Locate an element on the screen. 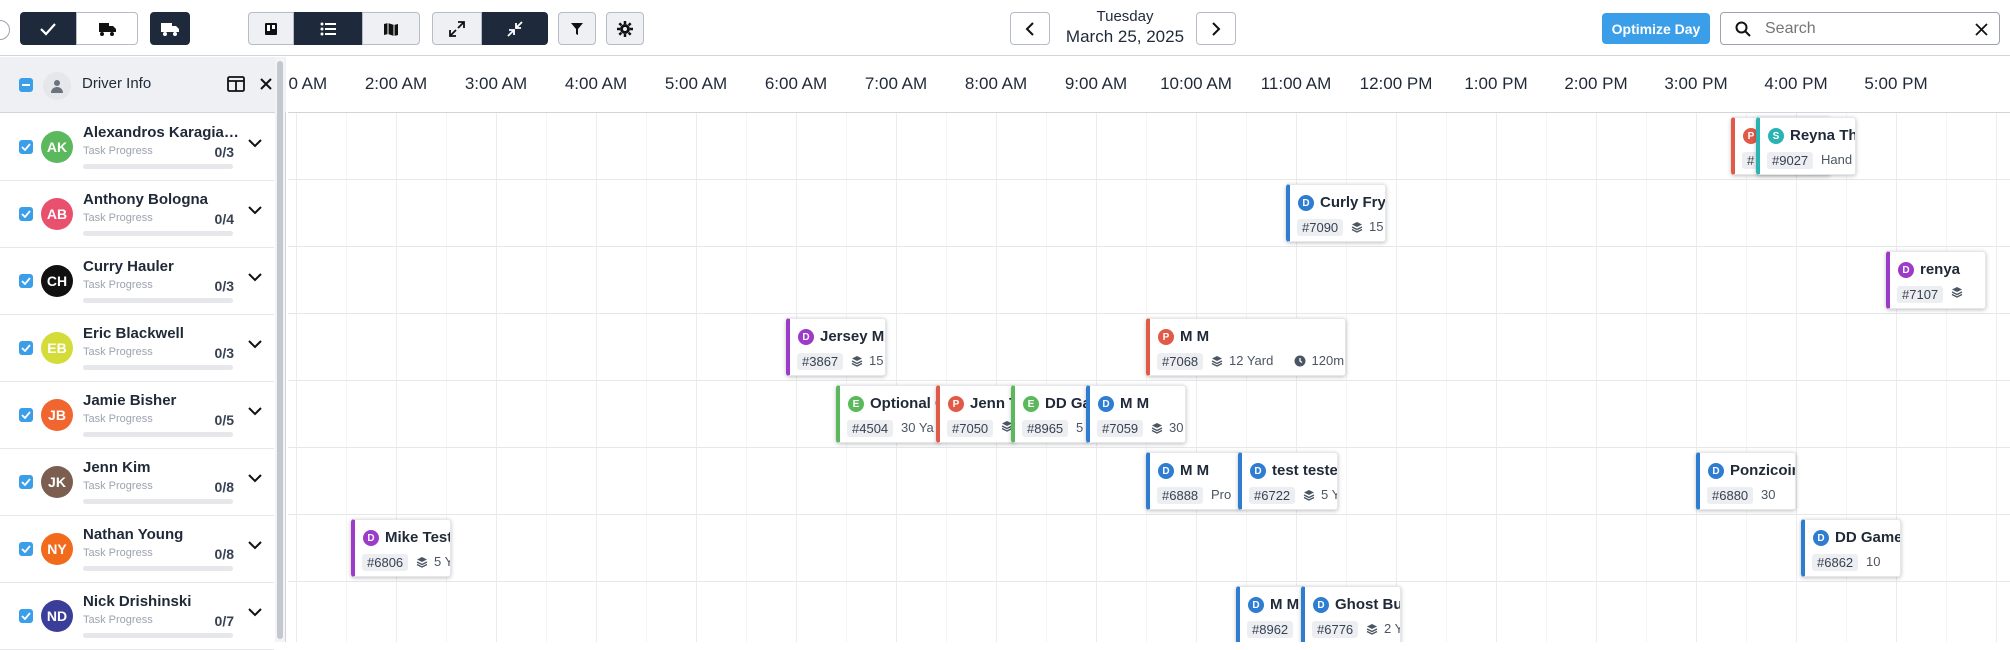 The image size is (2010, 650). user-icon is located at coordinates (57, 86).